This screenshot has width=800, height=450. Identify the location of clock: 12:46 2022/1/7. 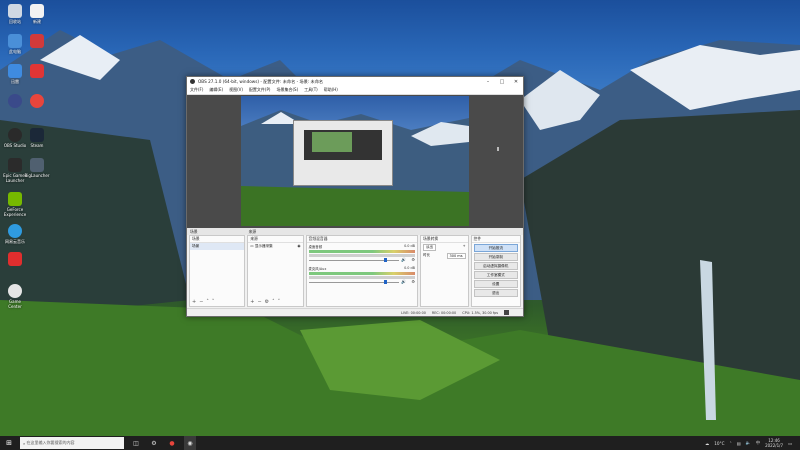
(774, 443).